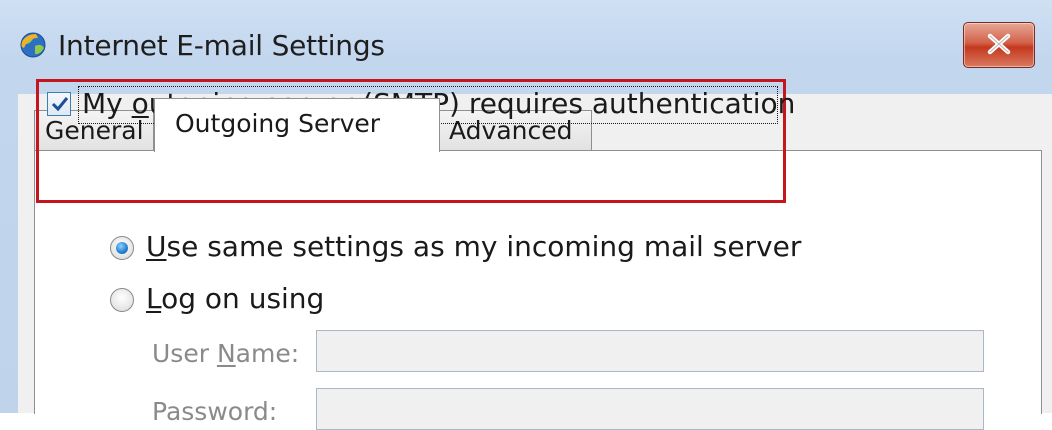  Describe the element at coordinates (650, 351) in the screenshot. I see `user-name-field` at that location.